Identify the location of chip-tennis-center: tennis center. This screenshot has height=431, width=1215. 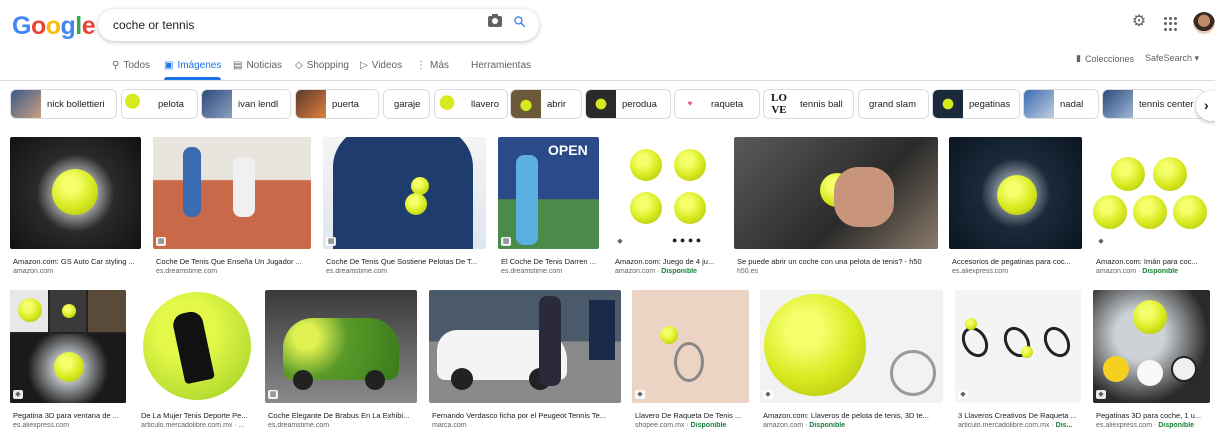
(1153, 104).